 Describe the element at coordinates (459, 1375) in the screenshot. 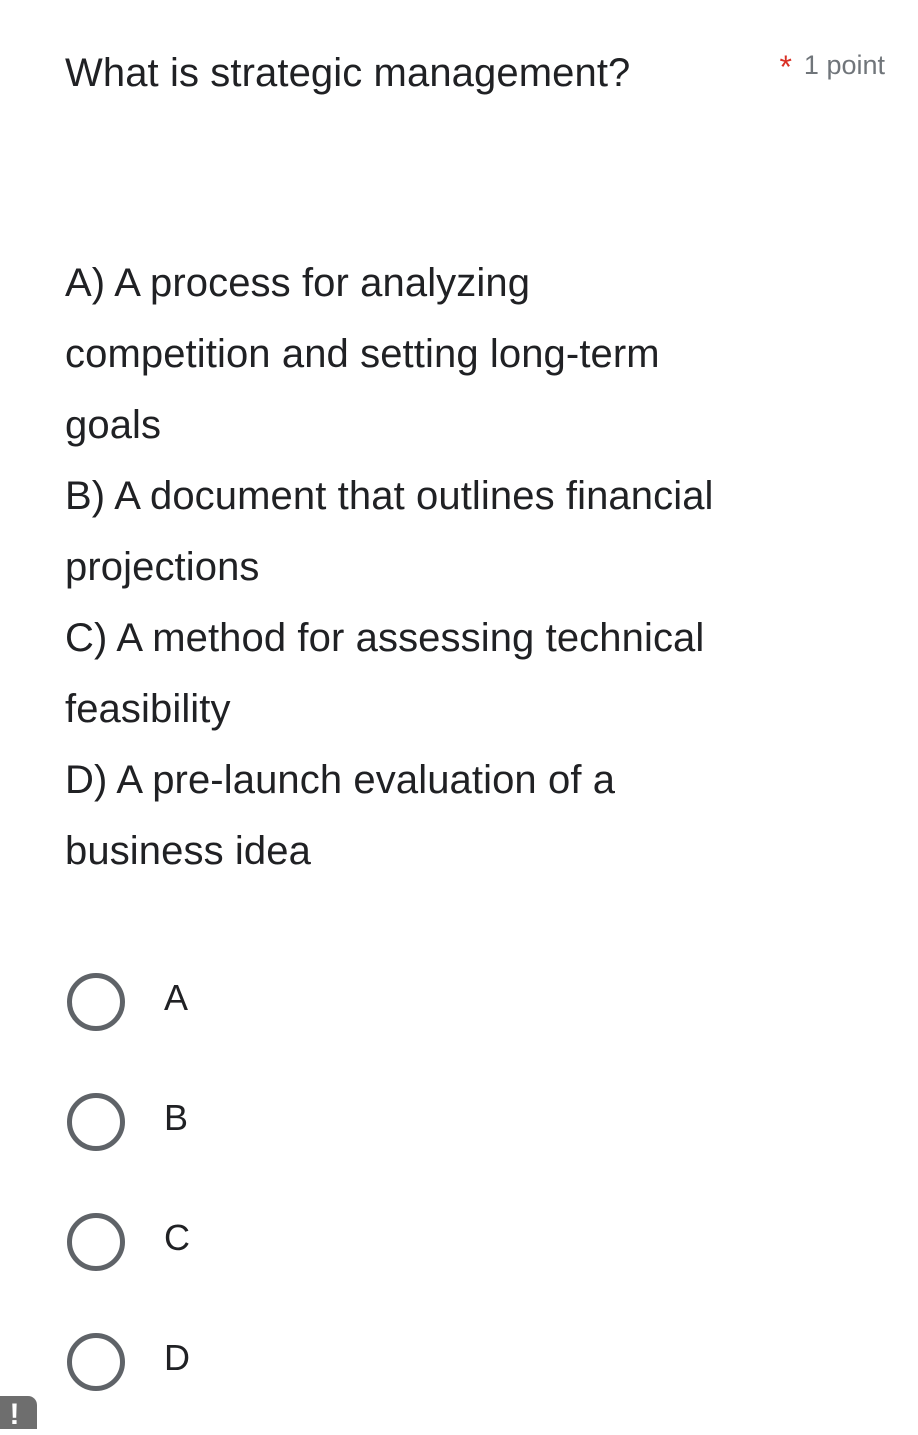

I see `option-row-d: D` at that location.